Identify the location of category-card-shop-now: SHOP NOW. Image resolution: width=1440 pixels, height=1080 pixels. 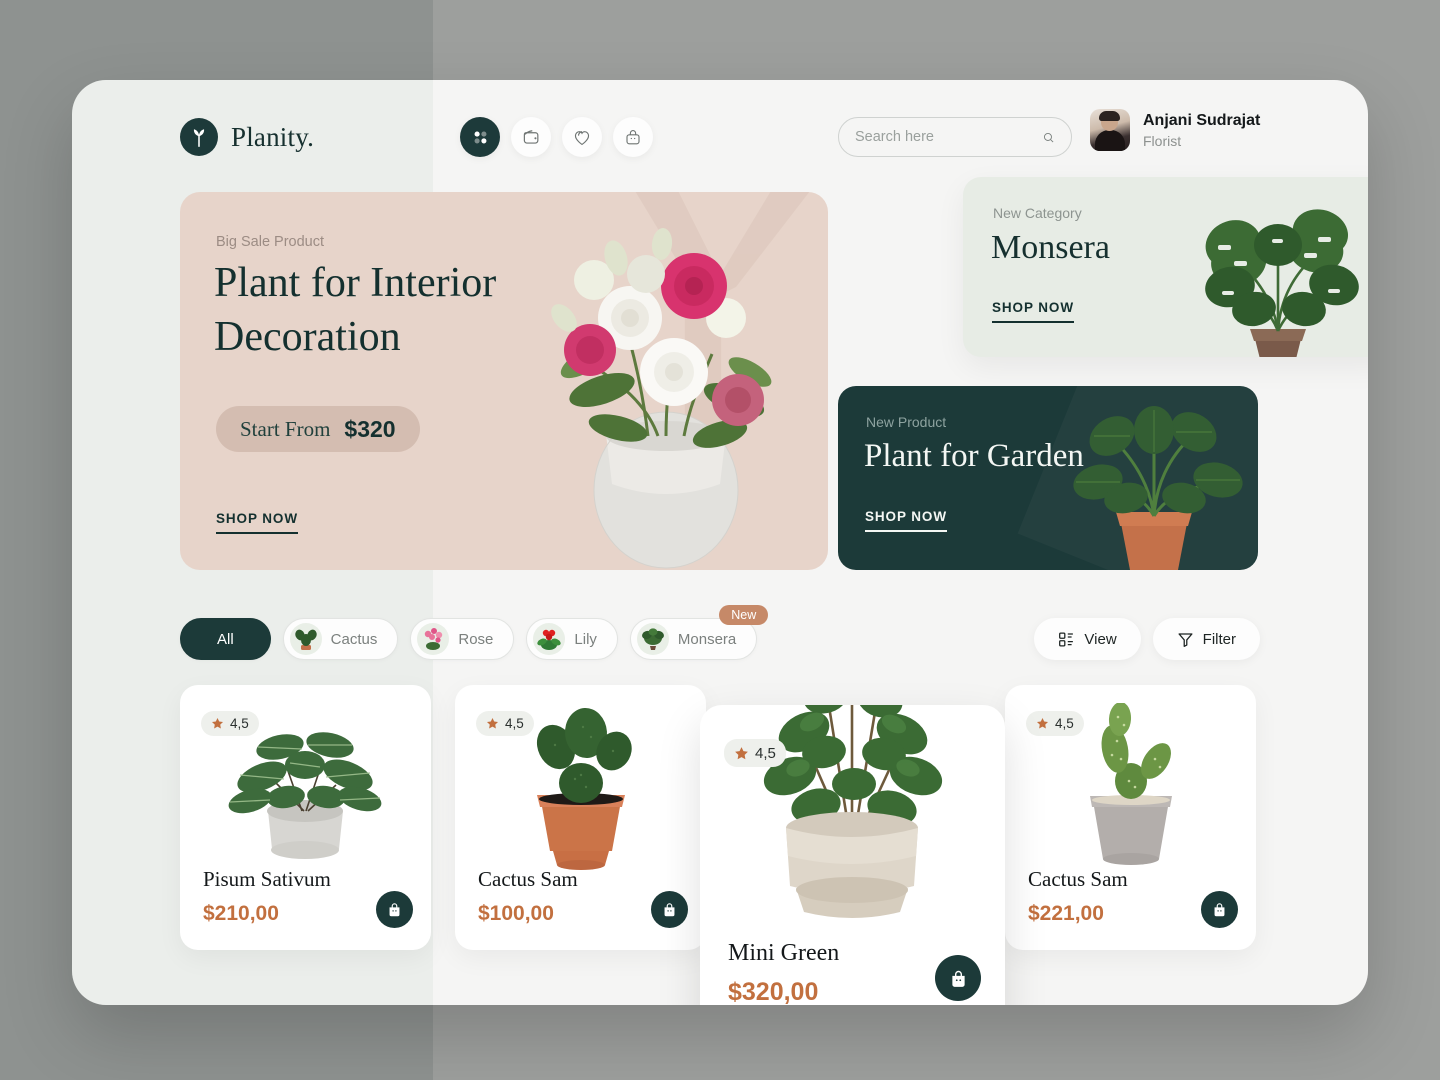
(1033, 311).